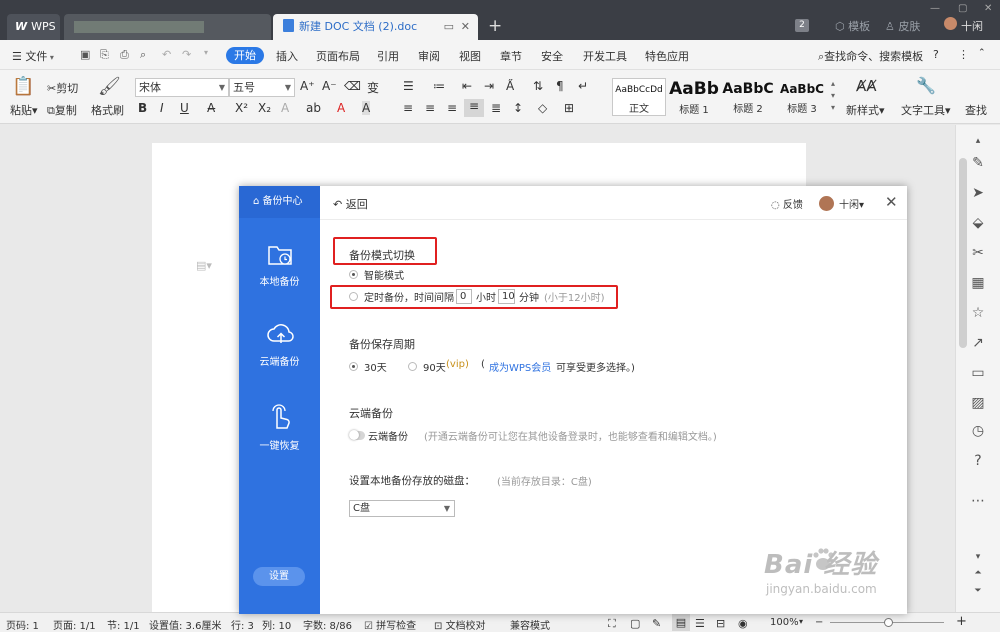 The width and height of the screenshot is (1000, 632). I want to click on font-name-select: 宋体 ▼, so click(182, 87).